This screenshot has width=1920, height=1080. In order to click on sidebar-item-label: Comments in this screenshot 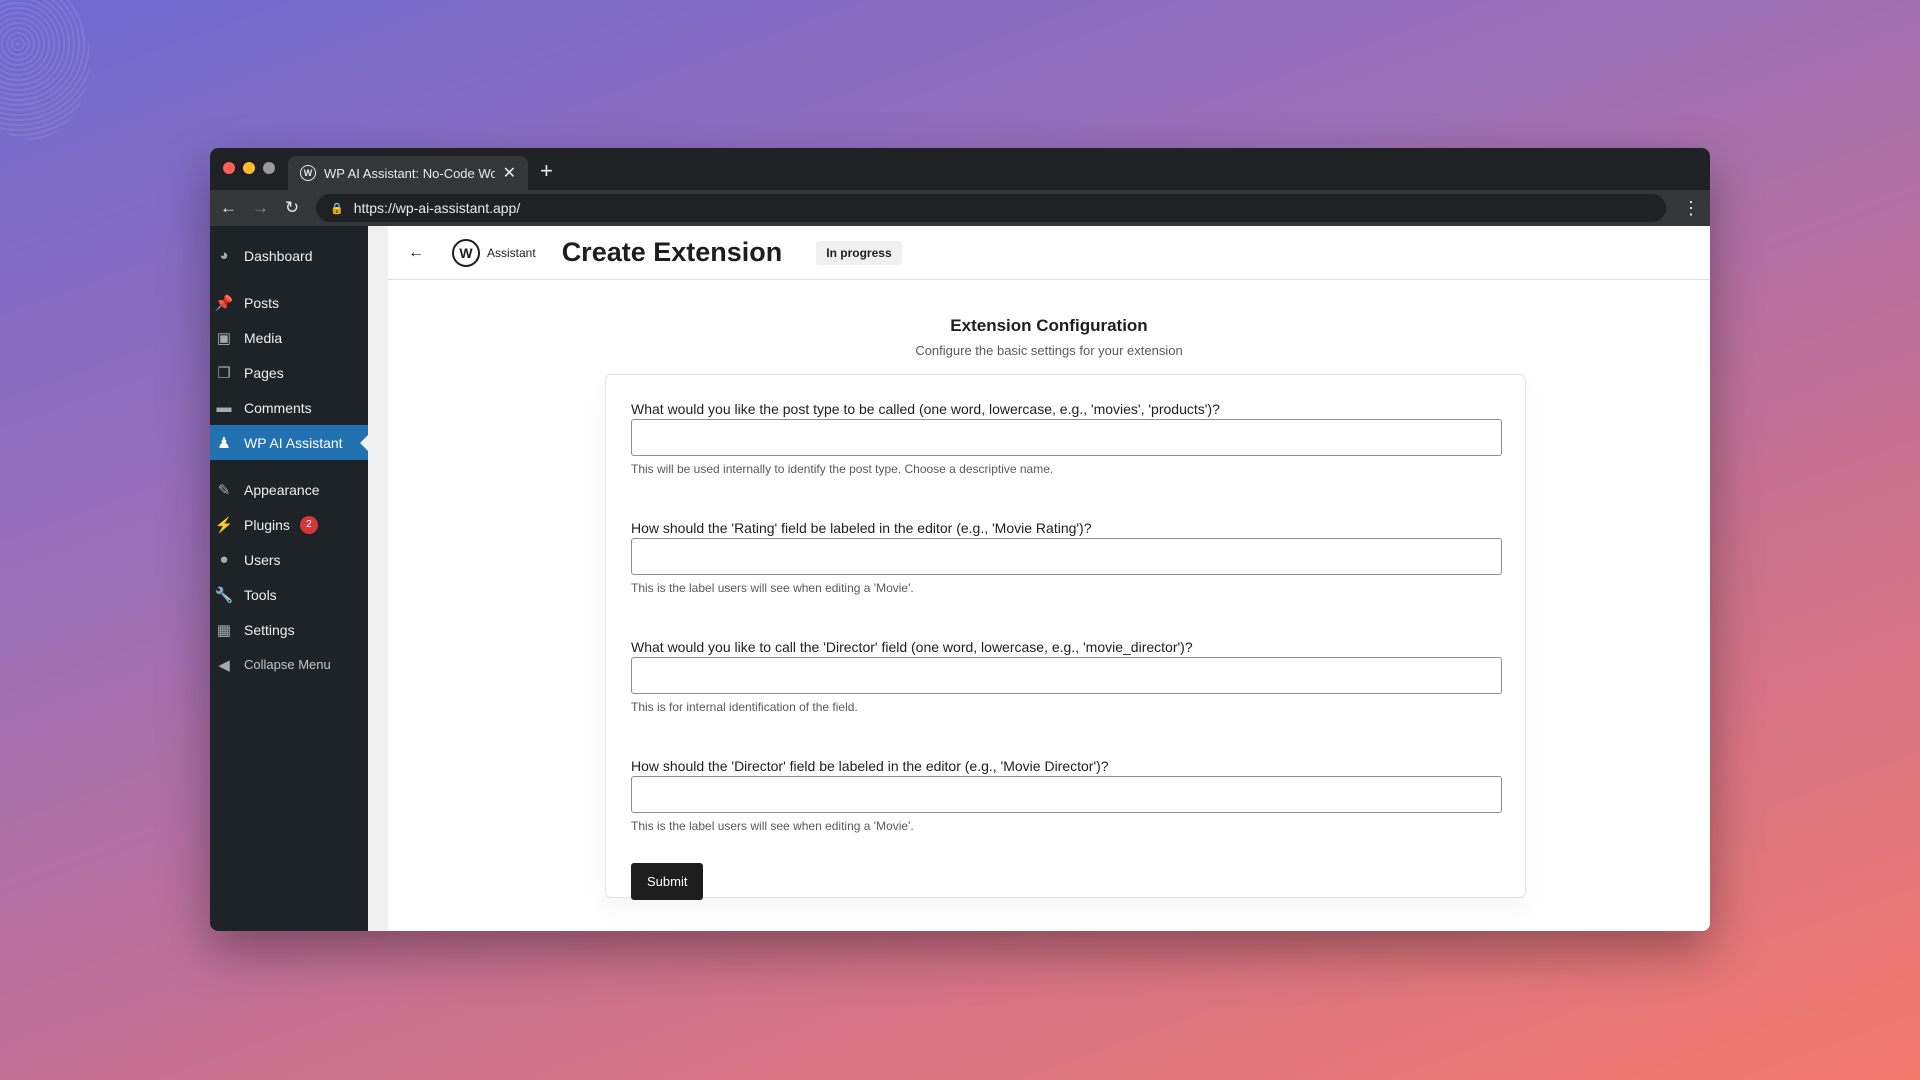, I will do `click(278, 407)`.